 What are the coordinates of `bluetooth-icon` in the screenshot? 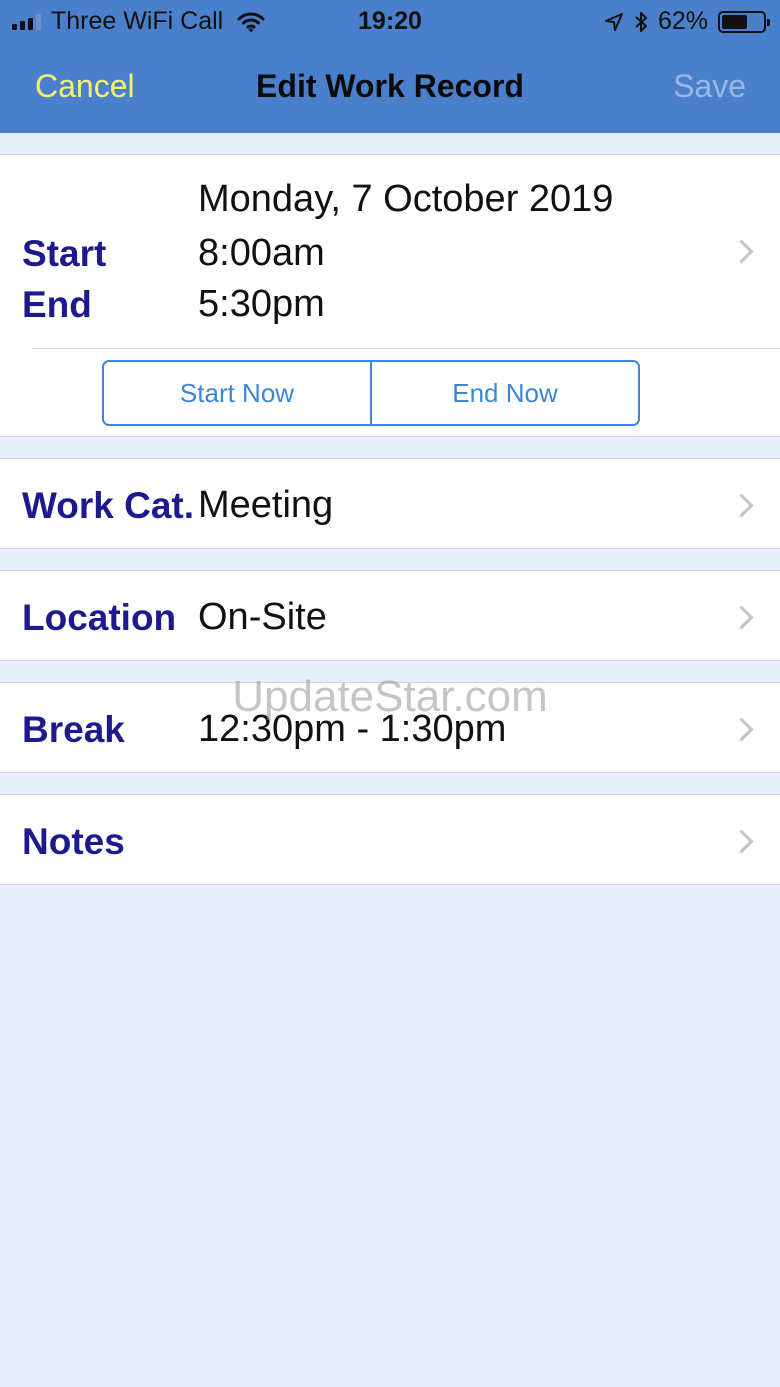 It's located at (641, 21).